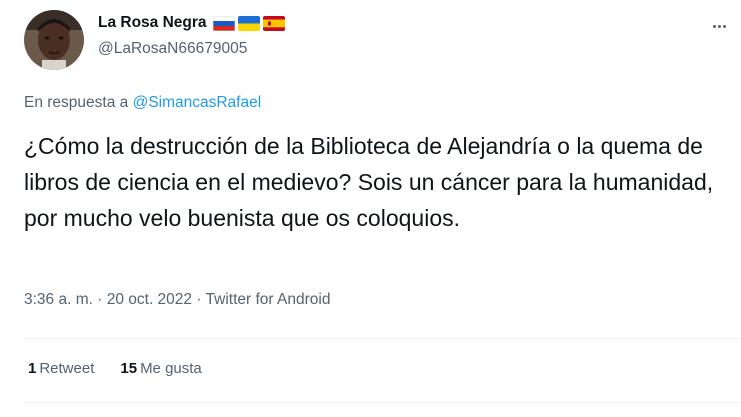  Describe the element at coordinates (115, 368) in the screenshot. I see `tweet-stats: 1 Retweet 15 Me gusta` at that location.